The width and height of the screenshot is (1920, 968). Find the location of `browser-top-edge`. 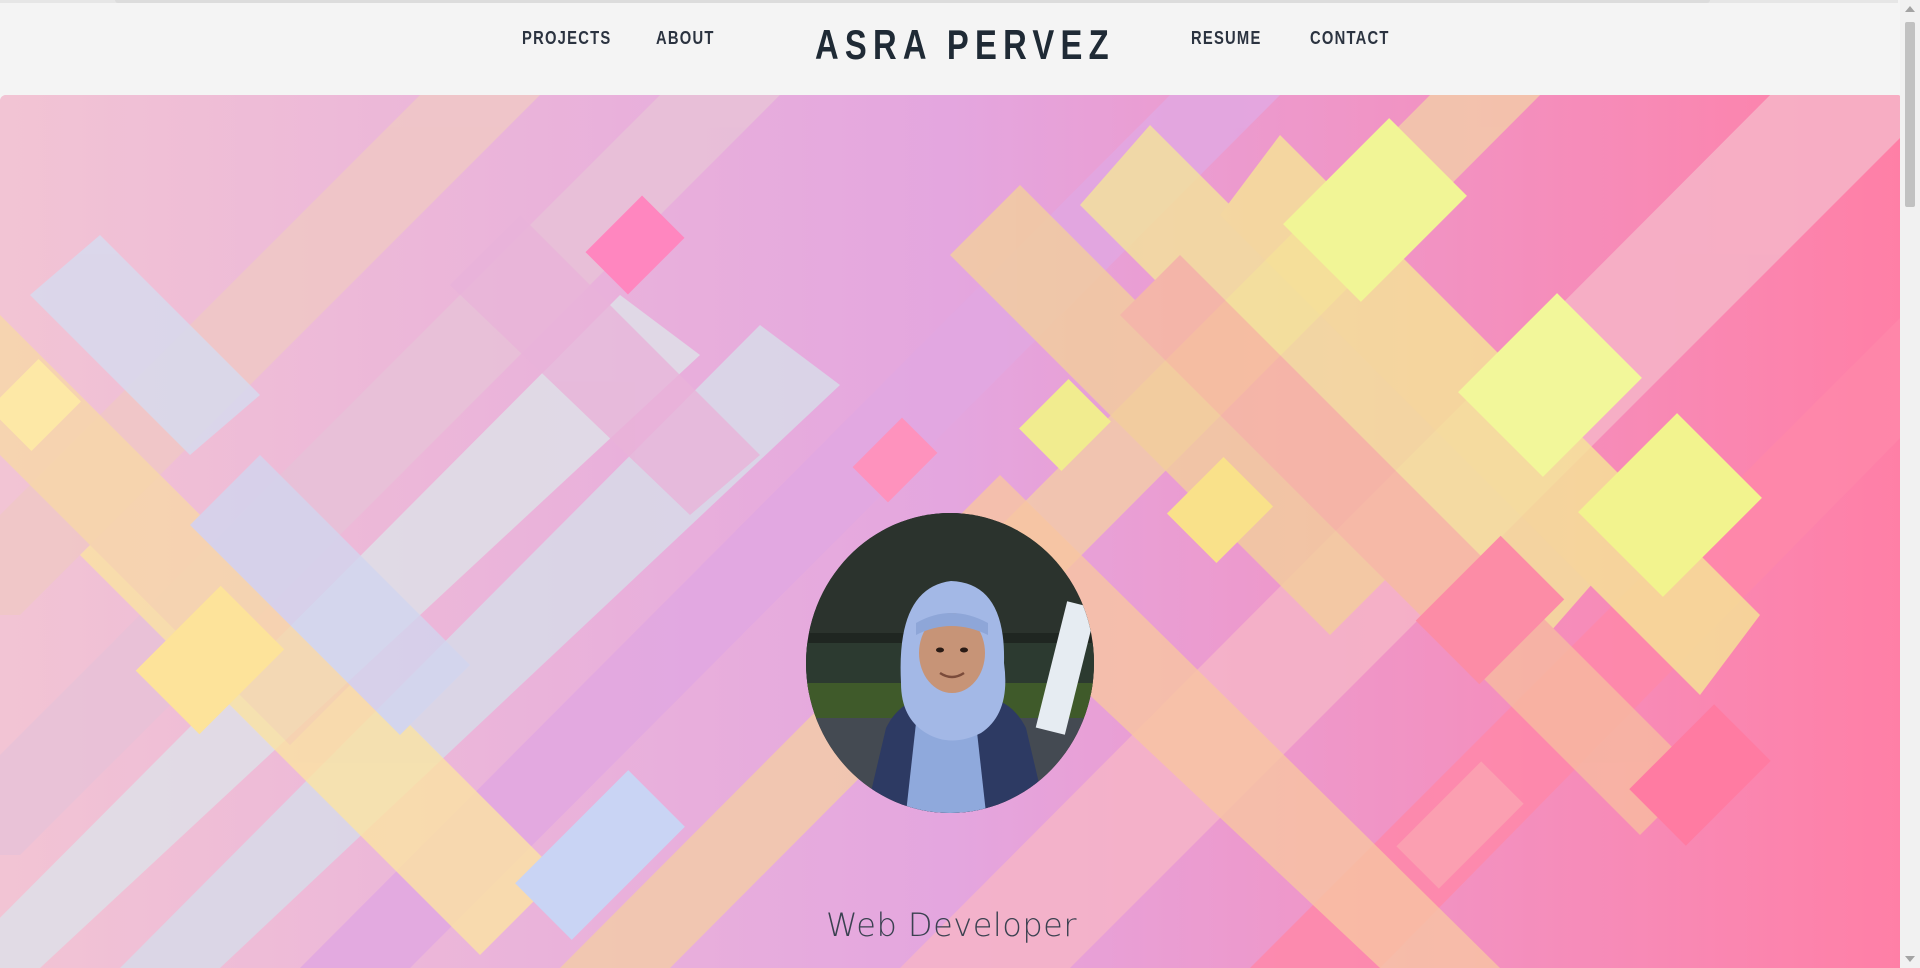

browser-top-edge is located at coordinates (912, 1).